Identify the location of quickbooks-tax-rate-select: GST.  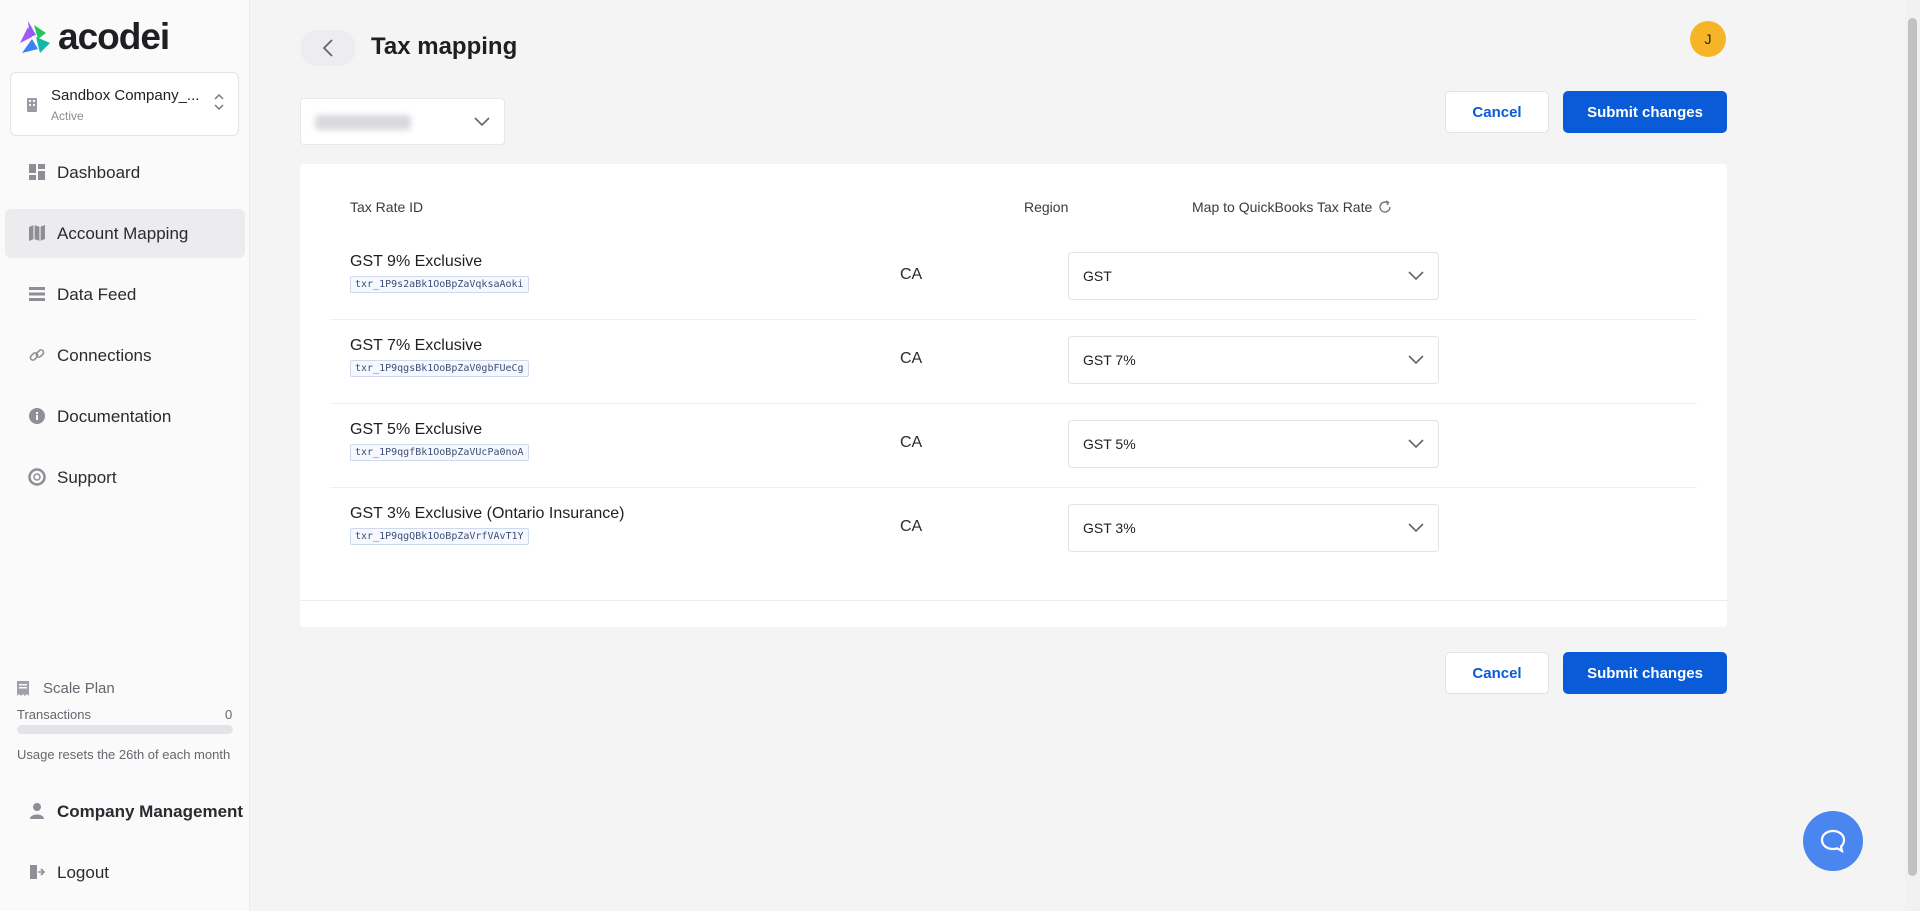
(1253, 276).